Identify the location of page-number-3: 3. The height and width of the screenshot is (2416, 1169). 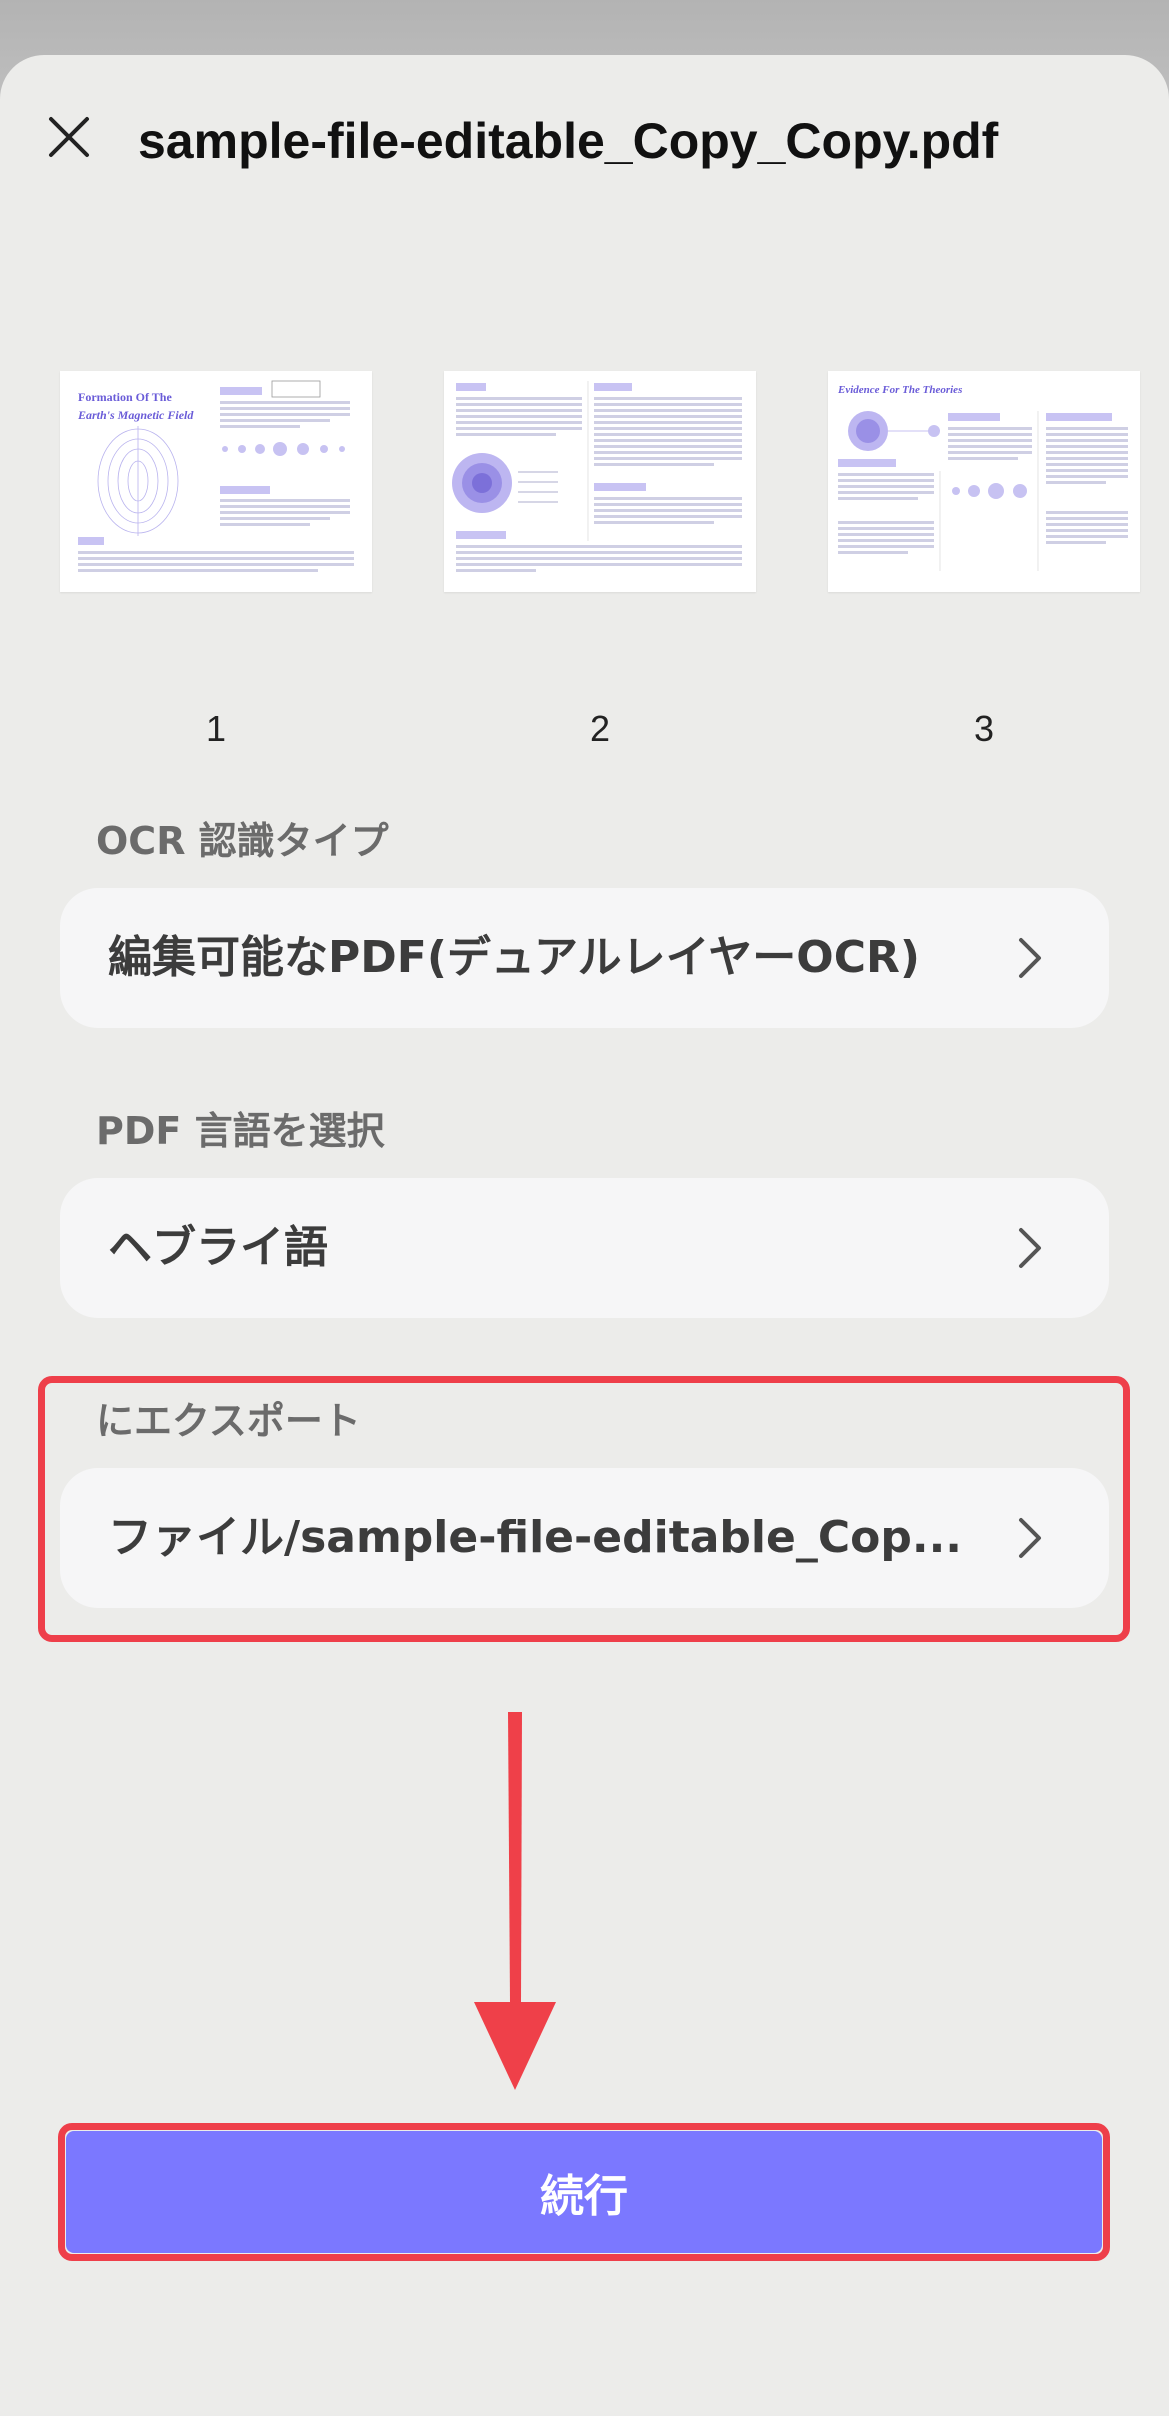
(984, 728).